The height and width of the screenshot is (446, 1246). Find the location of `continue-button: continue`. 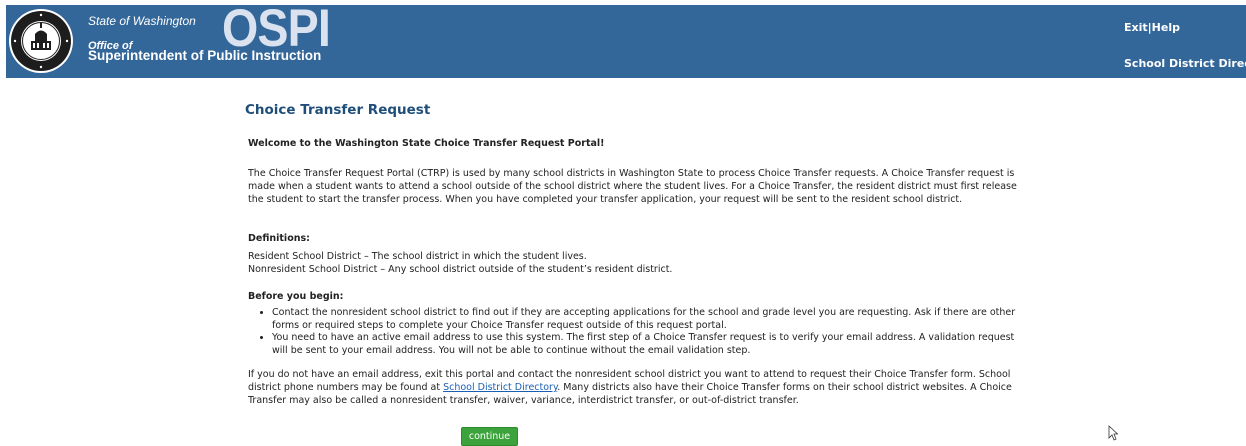

continue-button: continue is located at coordinates (489, 436).